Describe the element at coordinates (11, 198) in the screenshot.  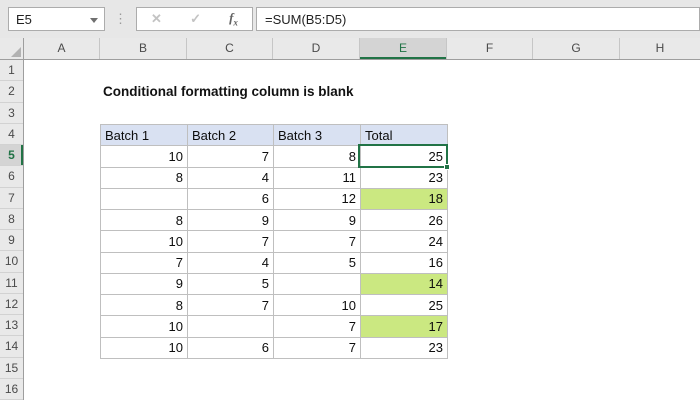
I see `row-header-7: 7` at that location.